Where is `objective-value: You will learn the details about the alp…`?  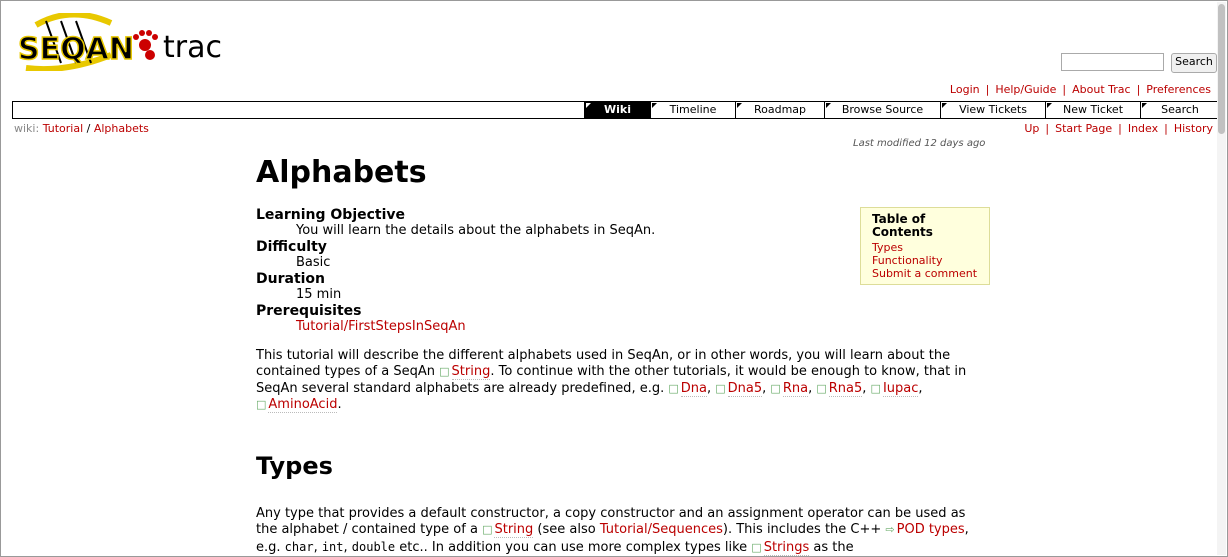
objective-value: You will learn the details about the alp… is located at coordinates (476, 230).